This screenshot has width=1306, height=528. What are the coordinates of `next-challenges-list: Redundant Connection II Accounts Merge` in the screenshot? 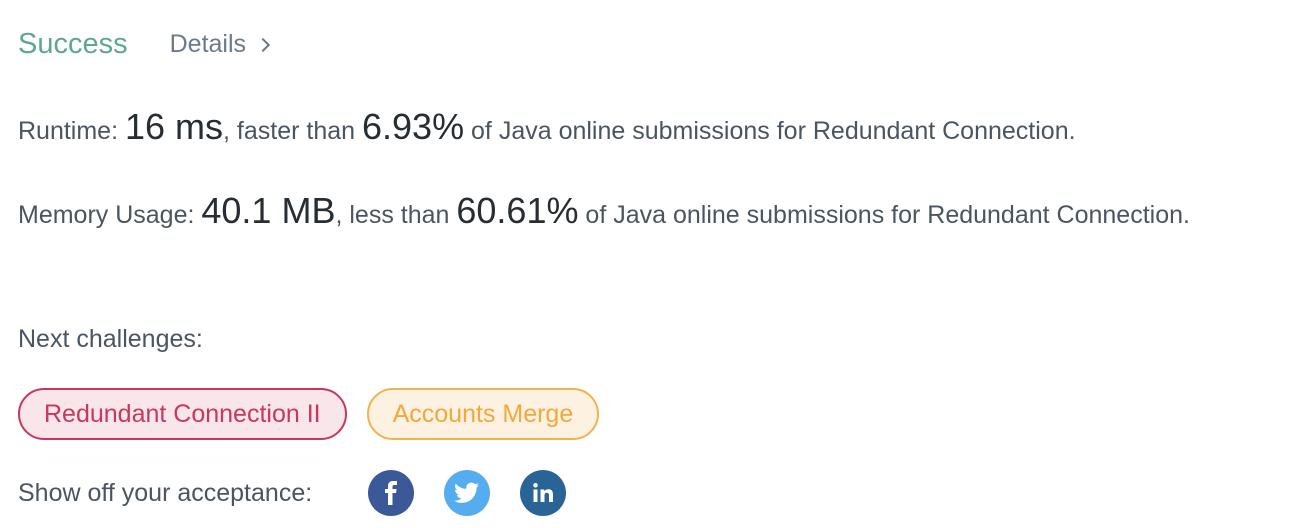 It's located at (309, 414).